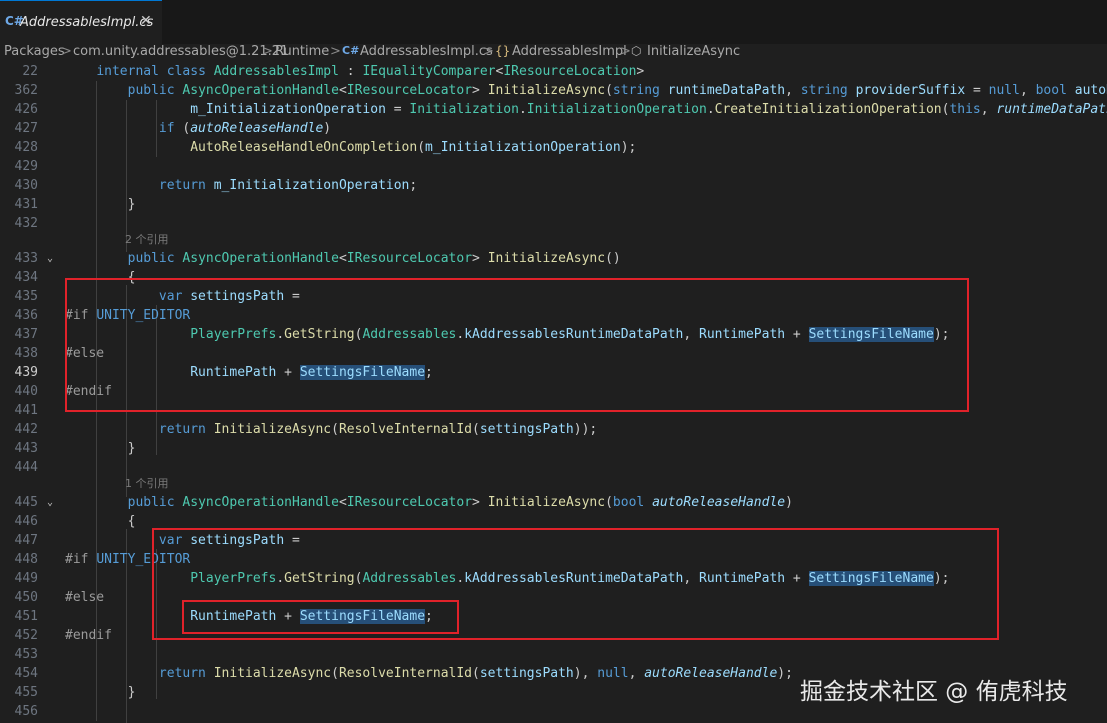  I want to click on line-number: 362, so click(26, 90).